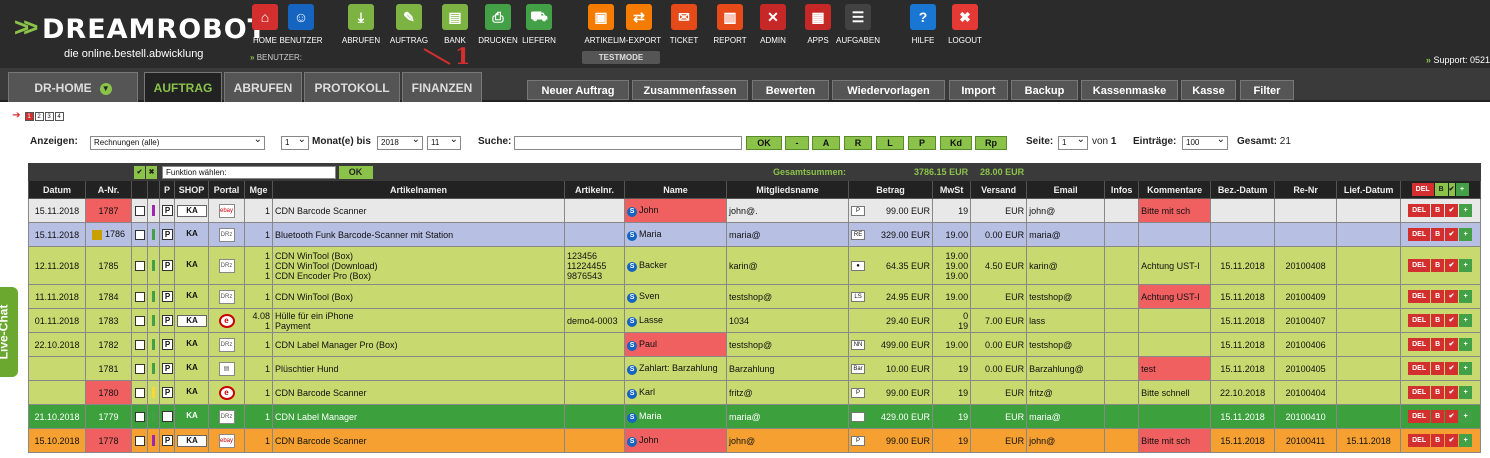  I want to click on portal-red-icon: e, so click(226, 320).